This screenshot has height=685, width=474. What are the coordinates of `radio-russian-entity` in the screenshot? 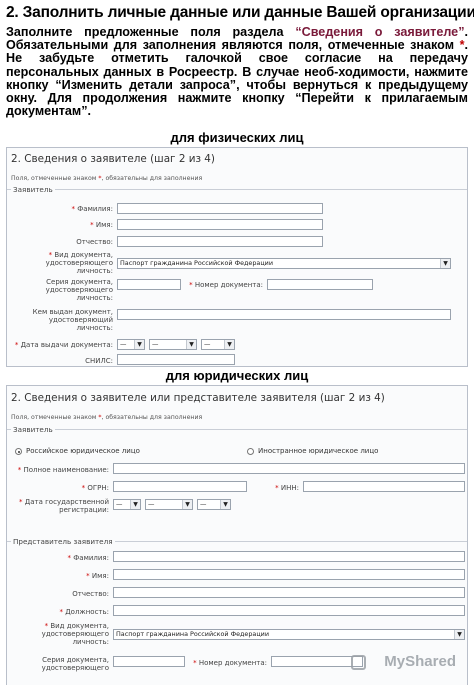 It's located at (18, 451).